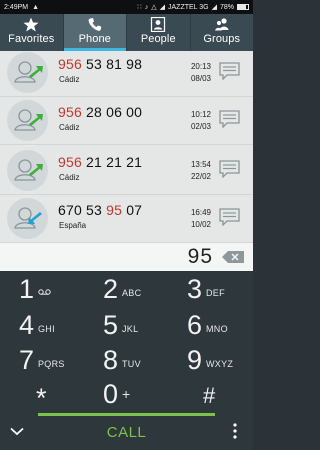  I want to click on call-time: 16:49, so click(200, 212).